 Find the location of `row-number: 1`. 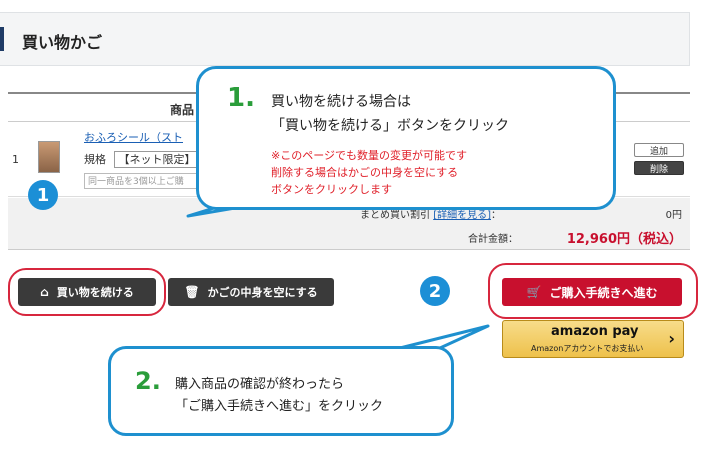

row-number: 1 is located at coordinates (15, 159).